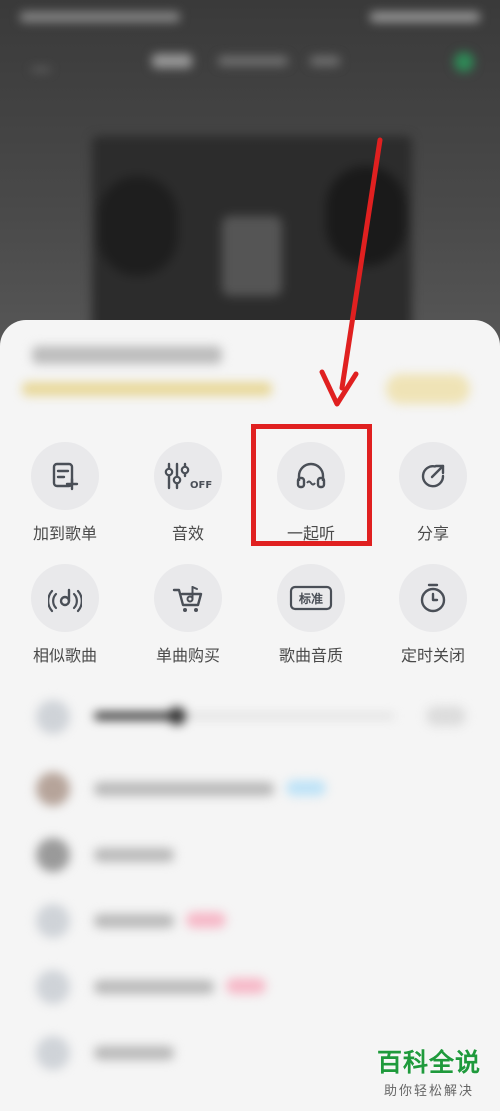 The height and width of the screenshot is (1111, 500). What do you see at coordinates (64, 655) in the screenshot?
I see `action-label: 相似歌曲` at bounding box center [64, 655].